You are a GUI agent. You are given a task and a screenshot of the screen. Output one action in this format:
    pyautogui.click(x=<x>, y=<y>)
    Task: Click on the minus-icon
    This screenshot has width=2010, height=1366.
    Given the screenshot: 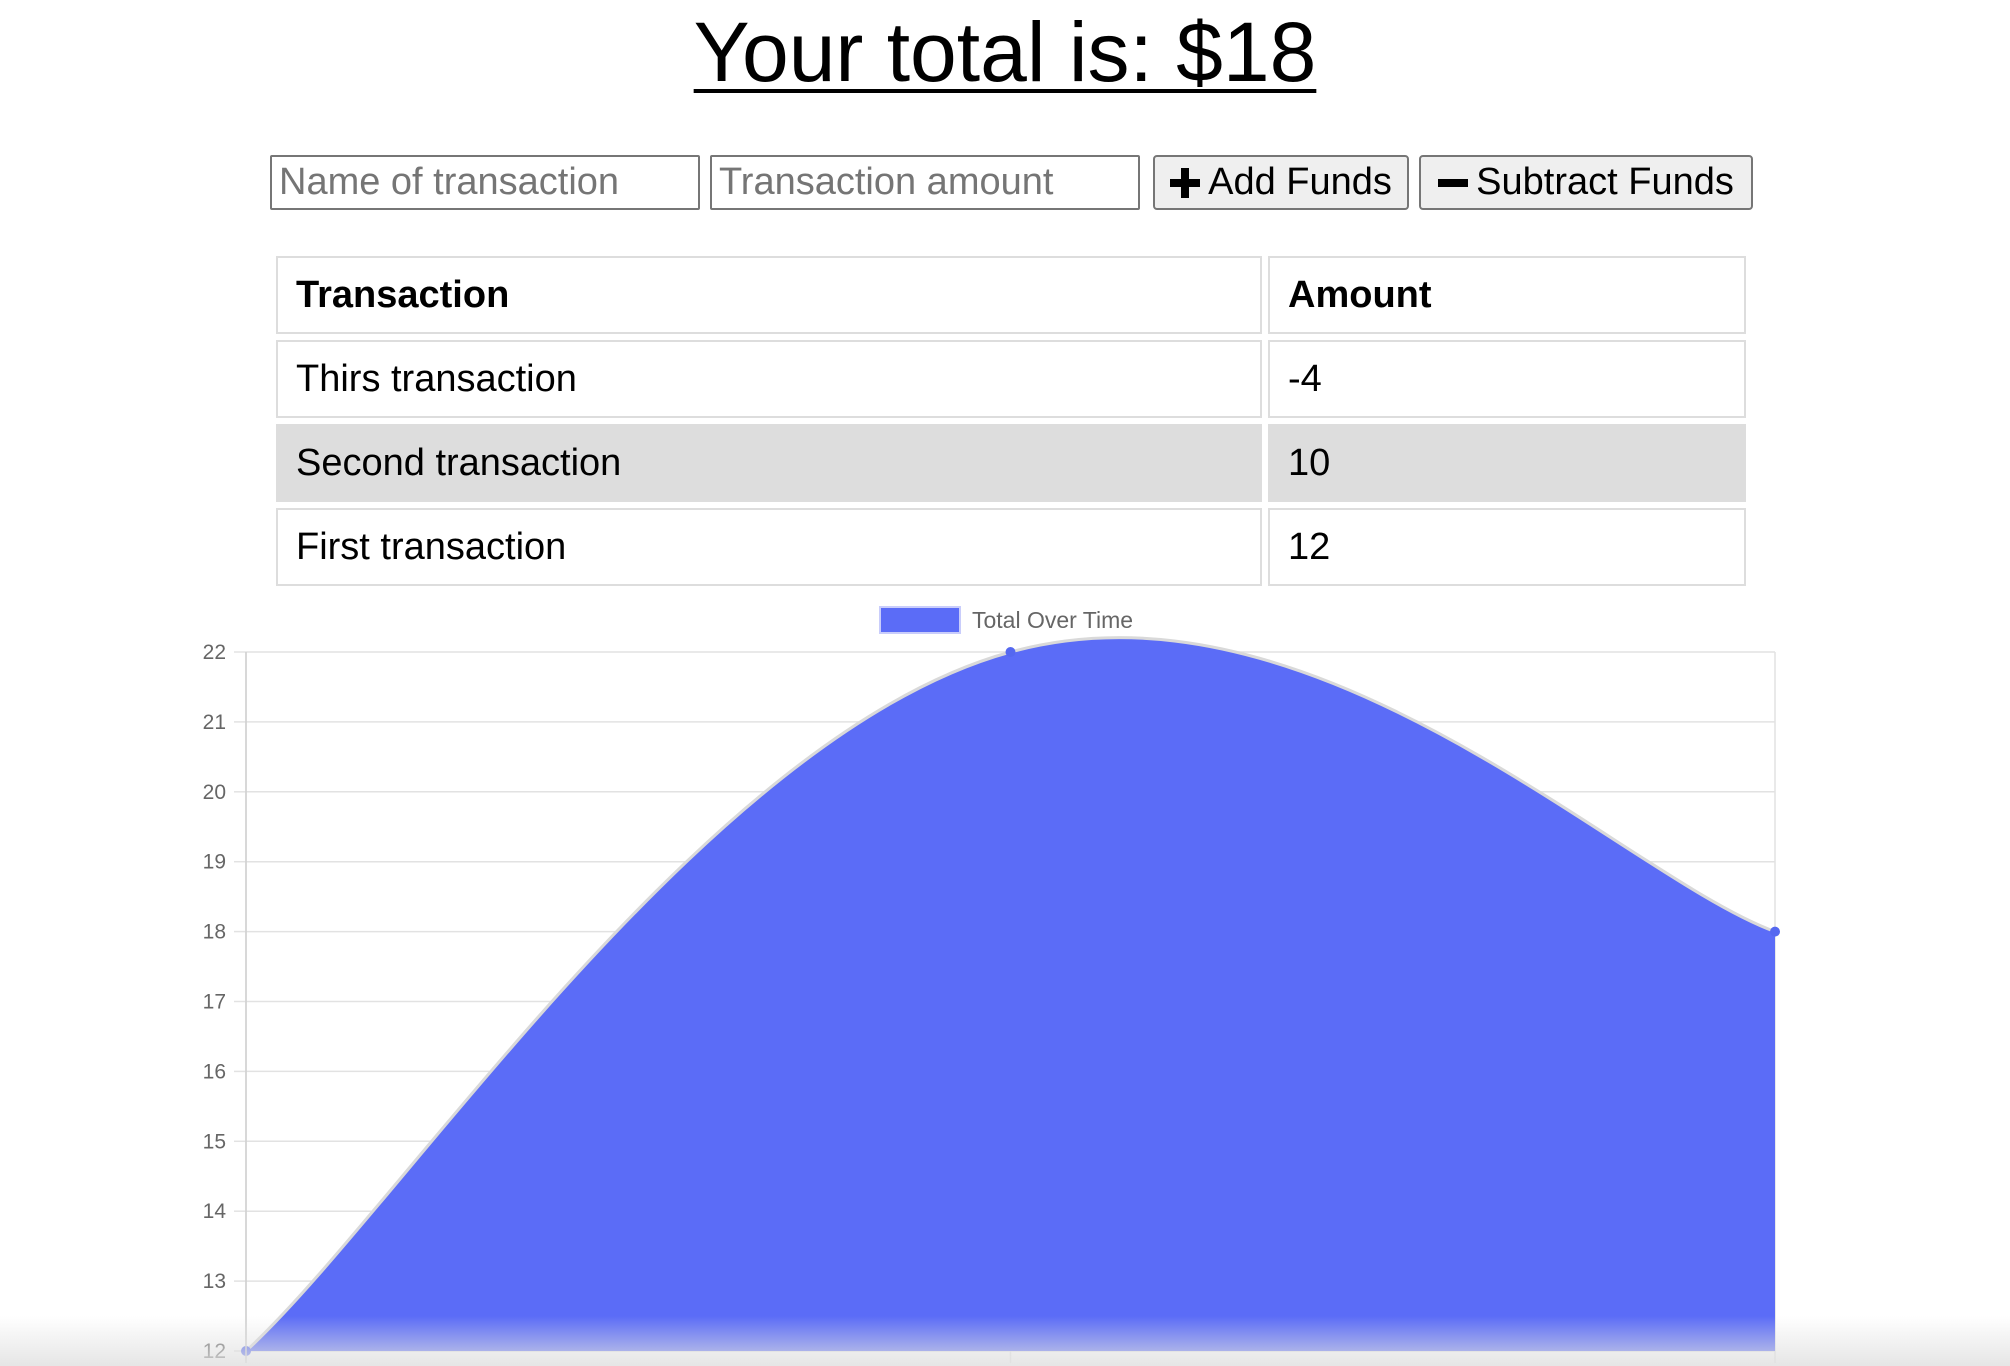 What is the action you would take?
    pyautogui.click(x=1453, y=183)
    